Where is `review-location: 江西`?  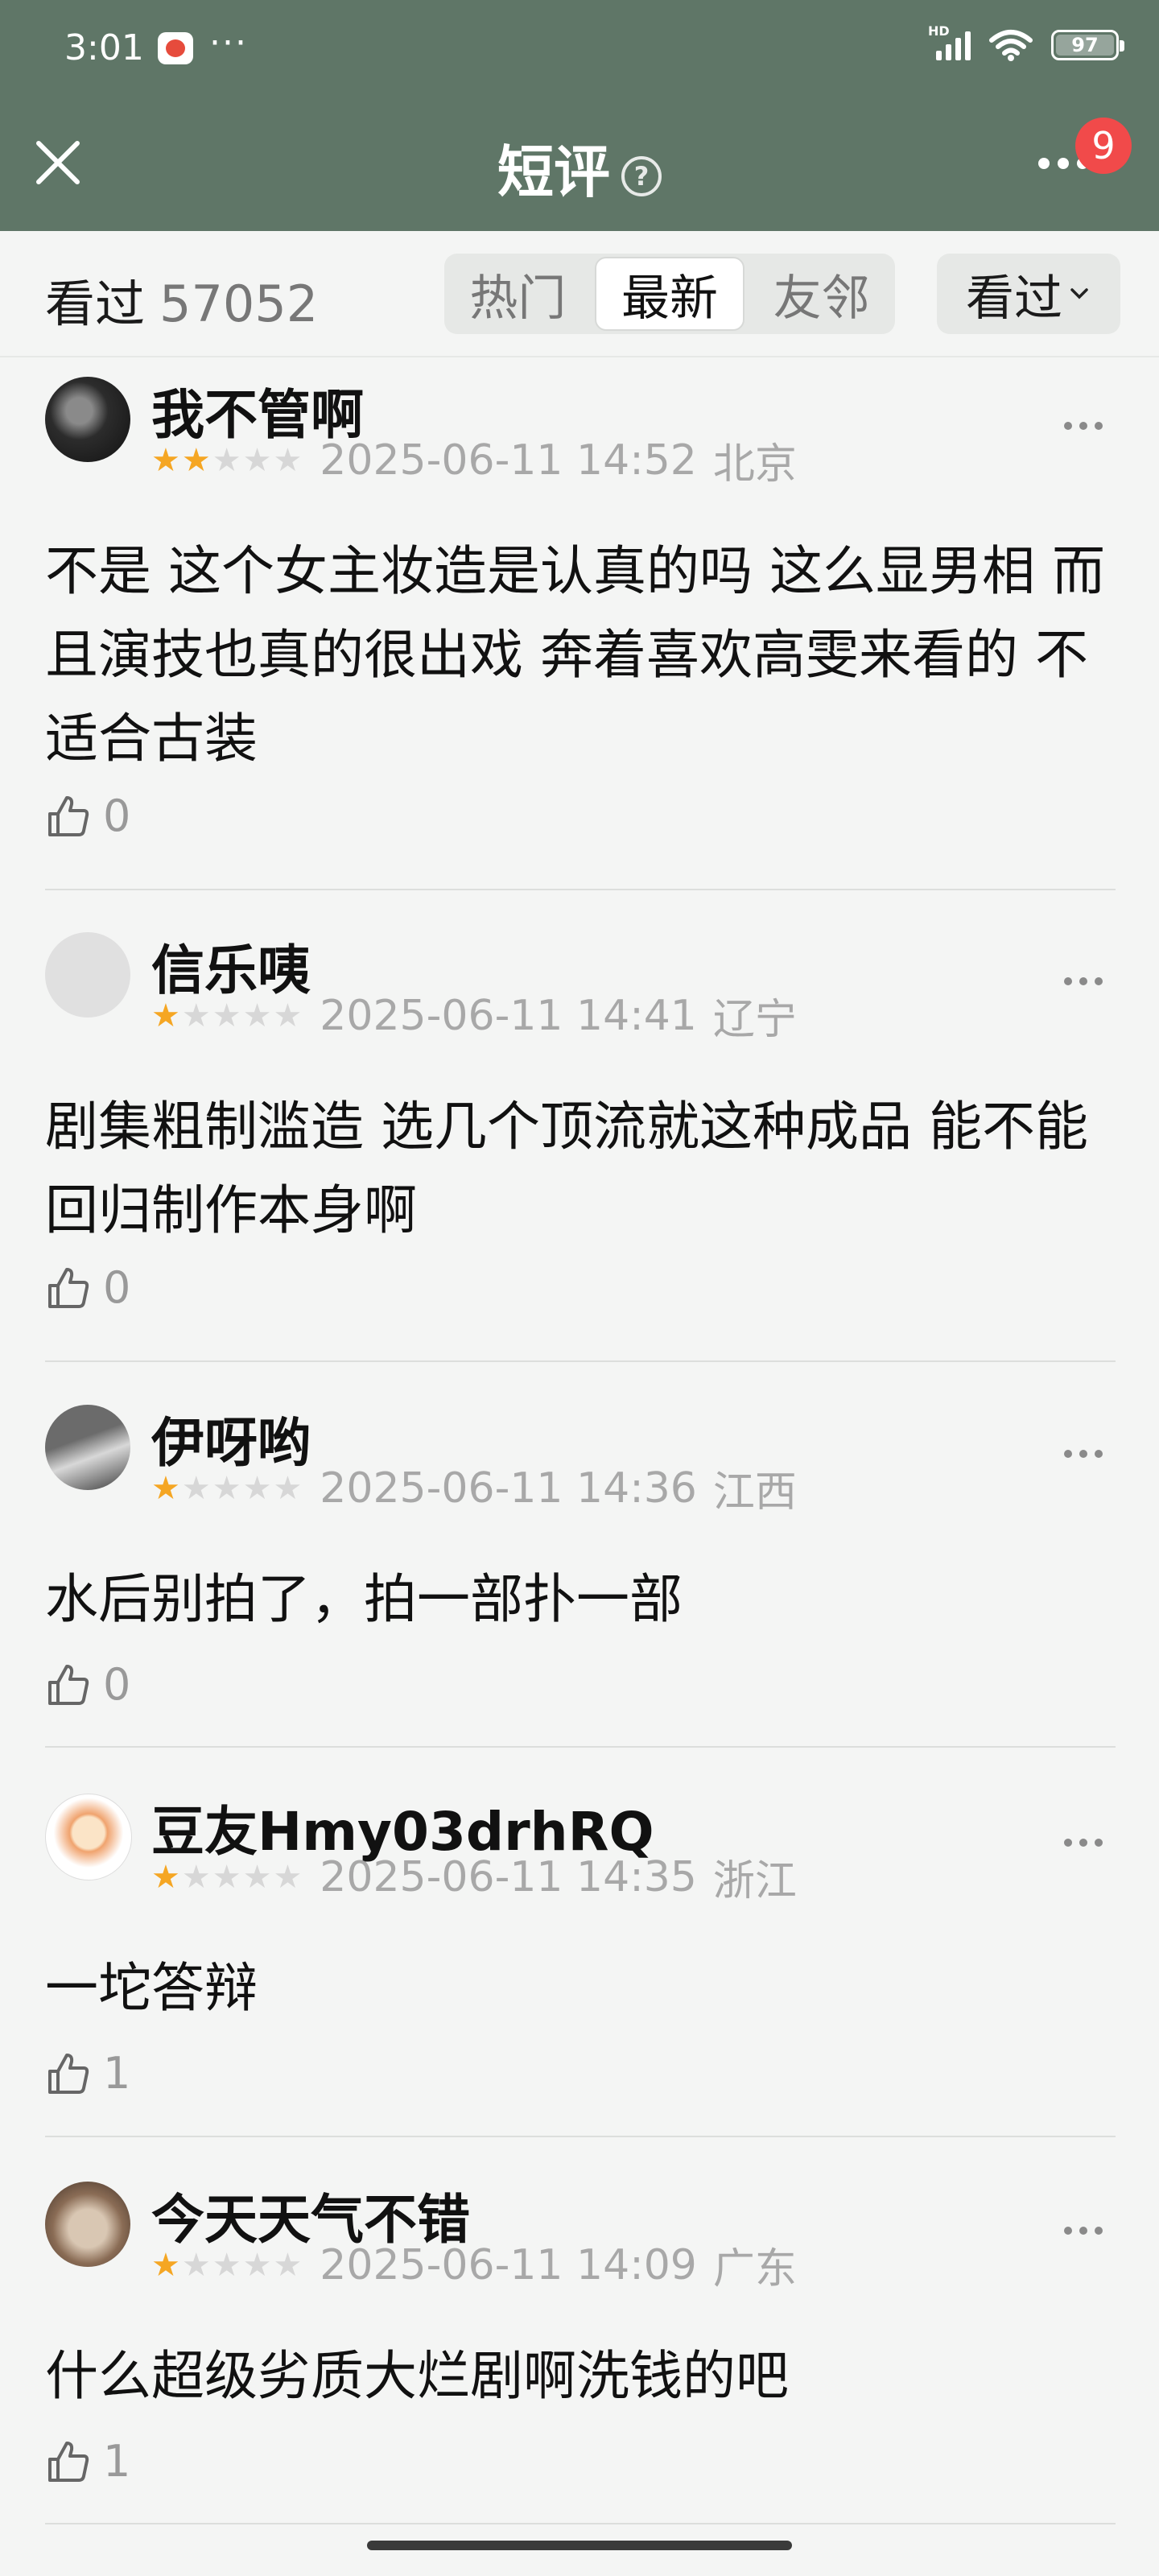 review-location: 江西 is located at coordinates (754, 1492).